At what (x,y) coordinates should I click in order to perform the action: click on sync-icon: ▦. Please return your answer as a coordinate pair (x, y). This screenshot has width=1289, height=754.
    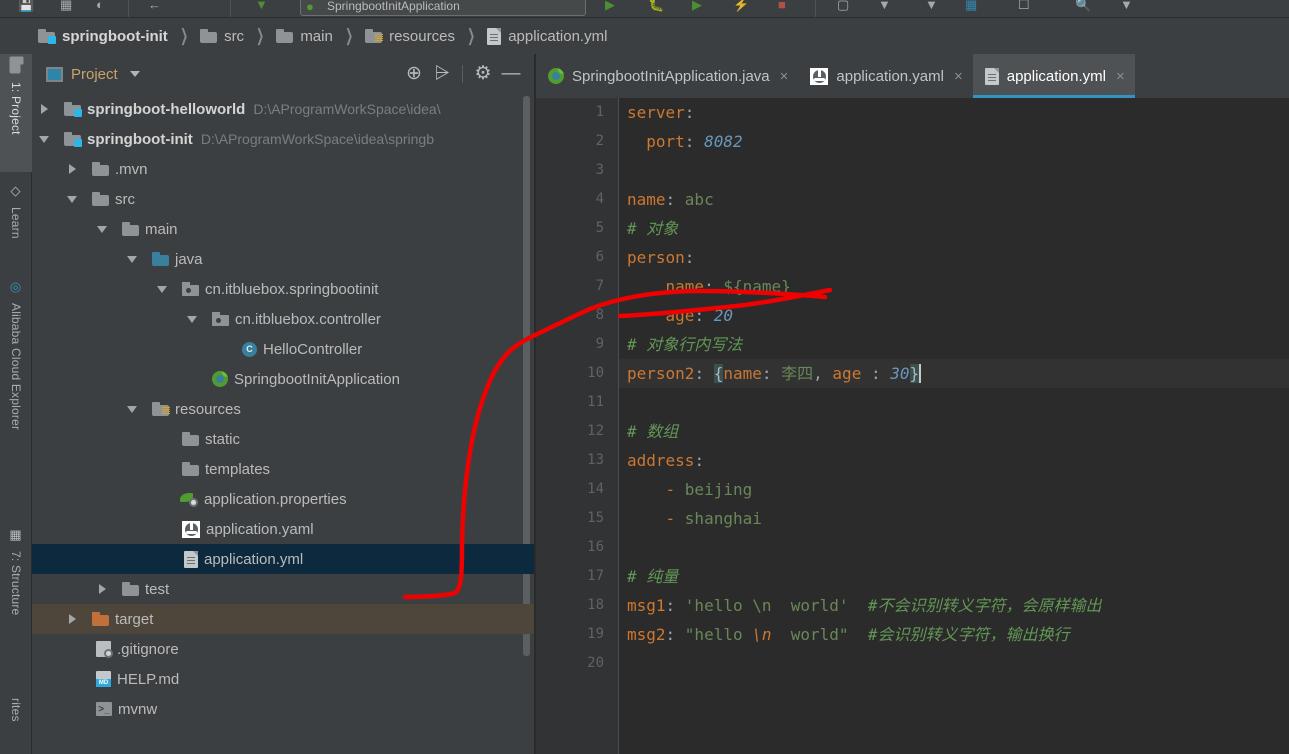
    Looking at the image, I should click on (66, 7).